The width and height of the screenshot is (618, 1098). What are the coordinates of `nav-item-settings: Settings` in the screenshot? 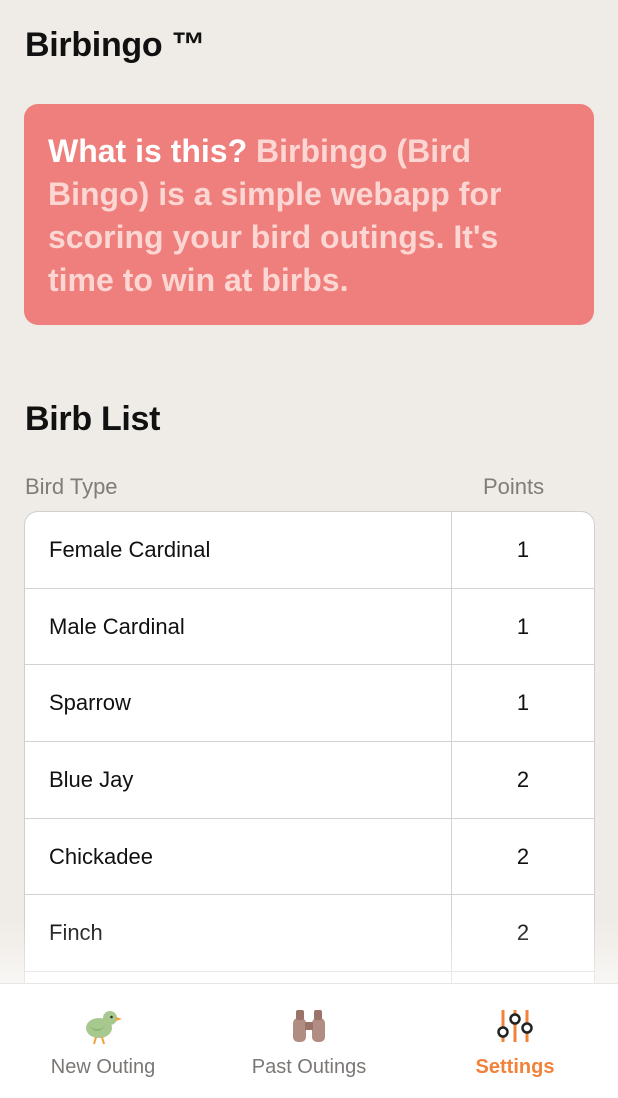 It's located at (515, 1041).